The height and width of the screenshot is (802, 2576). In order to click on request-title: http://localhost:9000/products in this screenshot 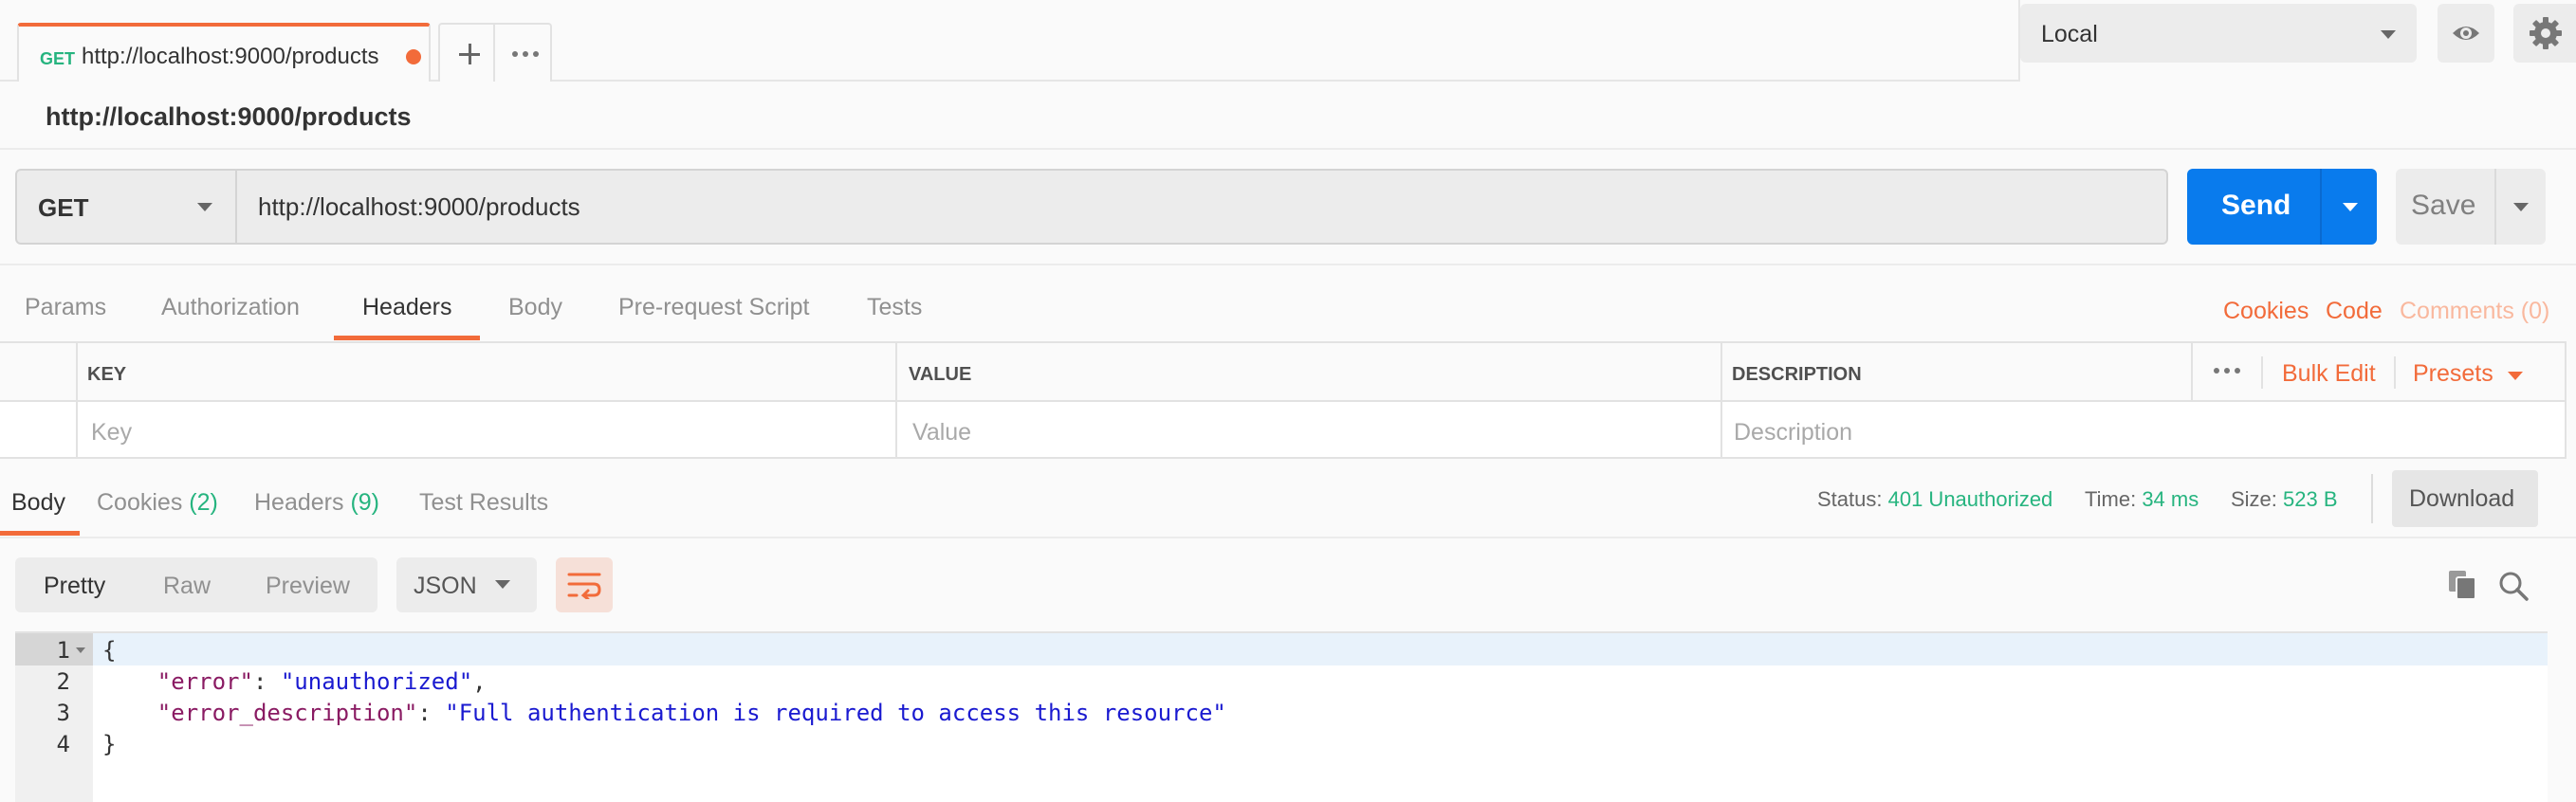, I will do `click(229, 116)`.